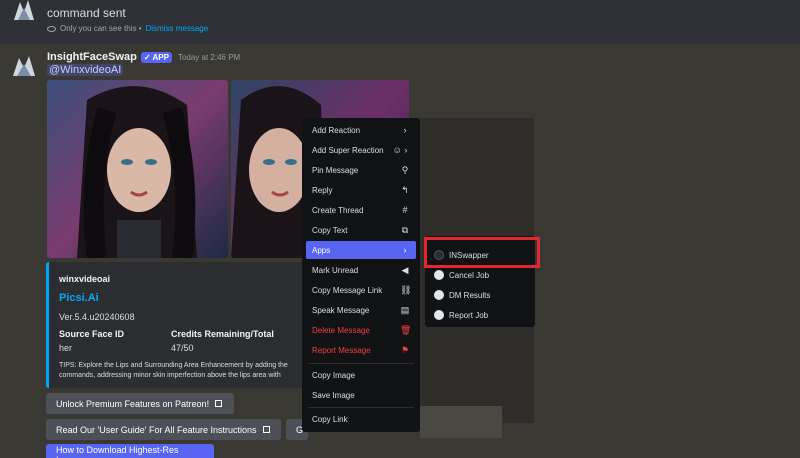 The width and height of the screenshot is (800, 458). I want to click on link-icon: ⛓, so click(406, 289).